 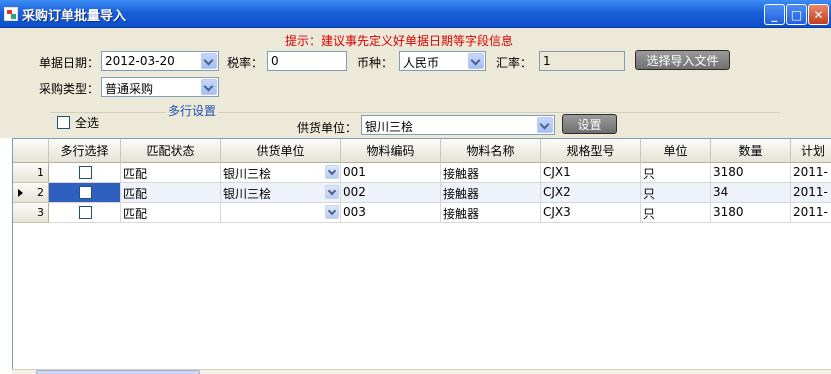 I want to click on supplier-select: 银川三桧, so click(x=458, y=125).